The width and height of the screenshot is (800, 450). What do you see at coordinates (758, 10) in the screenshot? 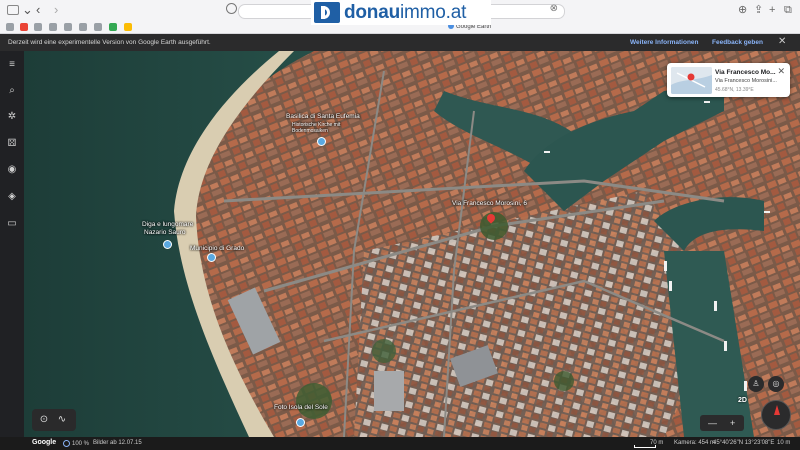
I see `share-icon: ⇪` at bounding box center [758, 10].